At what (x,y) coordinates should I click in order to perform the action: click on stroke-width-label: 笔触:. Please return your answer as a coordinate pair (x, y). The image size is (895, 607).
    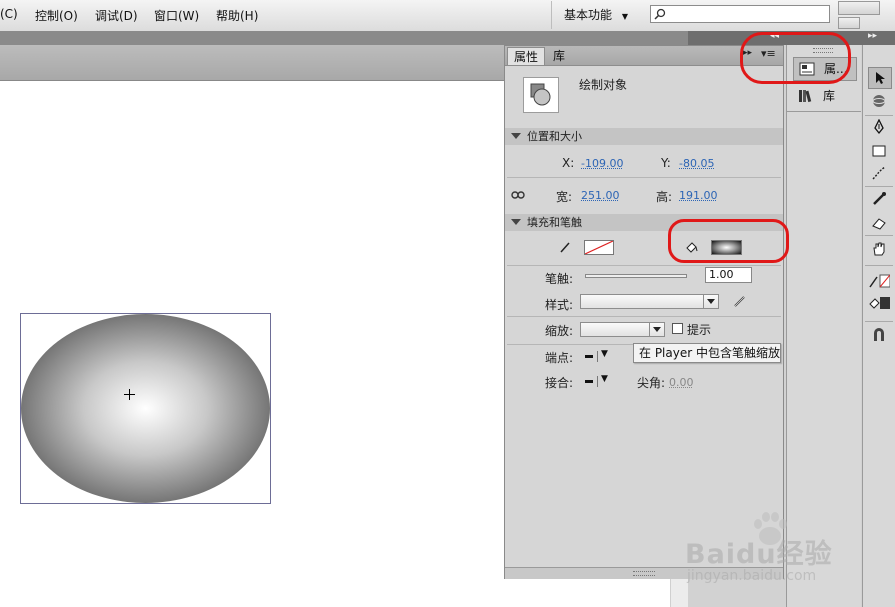
    Looking at the image, I should click on (559, 279).